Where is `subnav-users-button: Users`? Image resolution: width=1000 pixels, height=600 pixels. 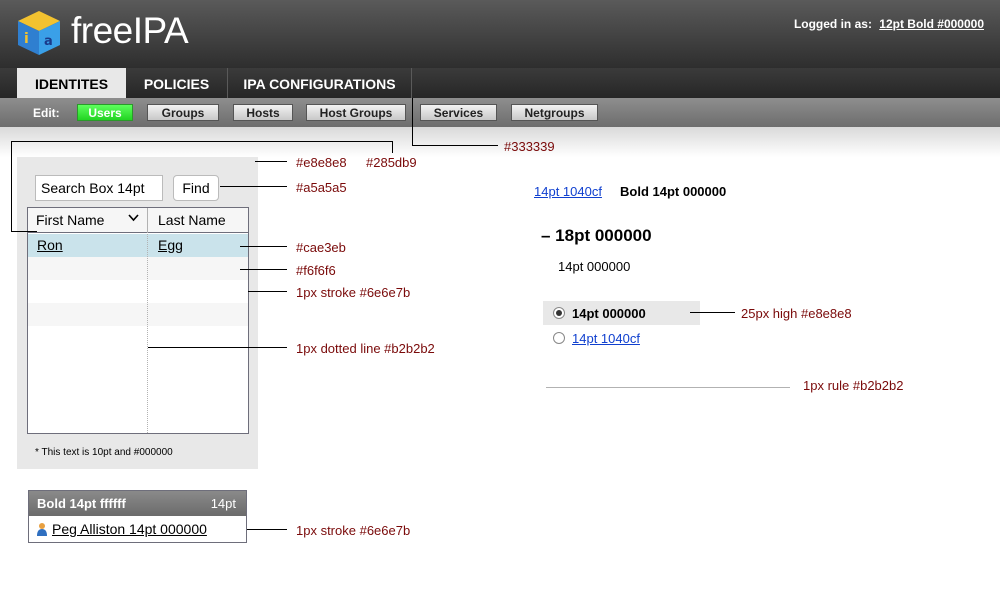
subnav-users-button: Users is located at coordinates (105, 112).